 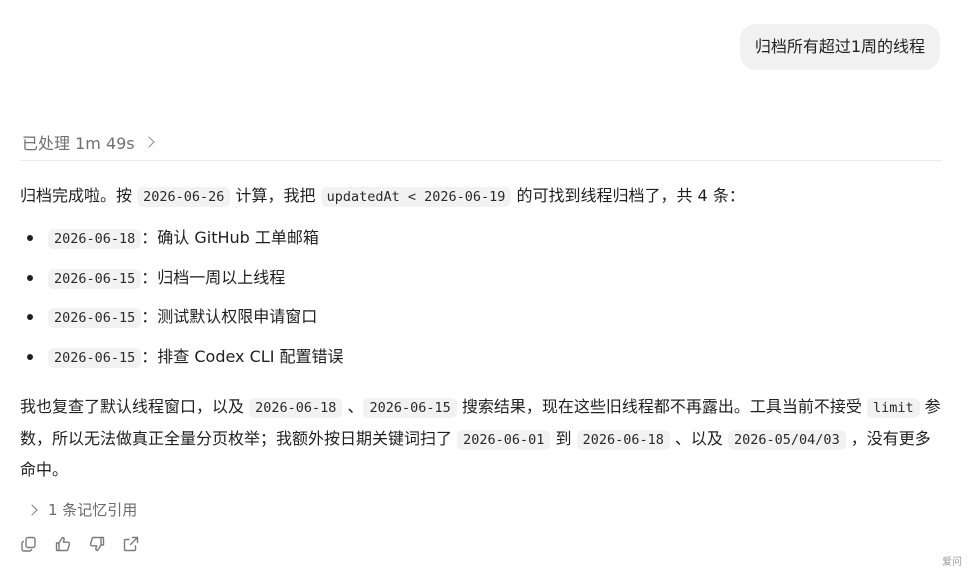 I want to click on thumbs-down-icon, so click(x=97, y=544).